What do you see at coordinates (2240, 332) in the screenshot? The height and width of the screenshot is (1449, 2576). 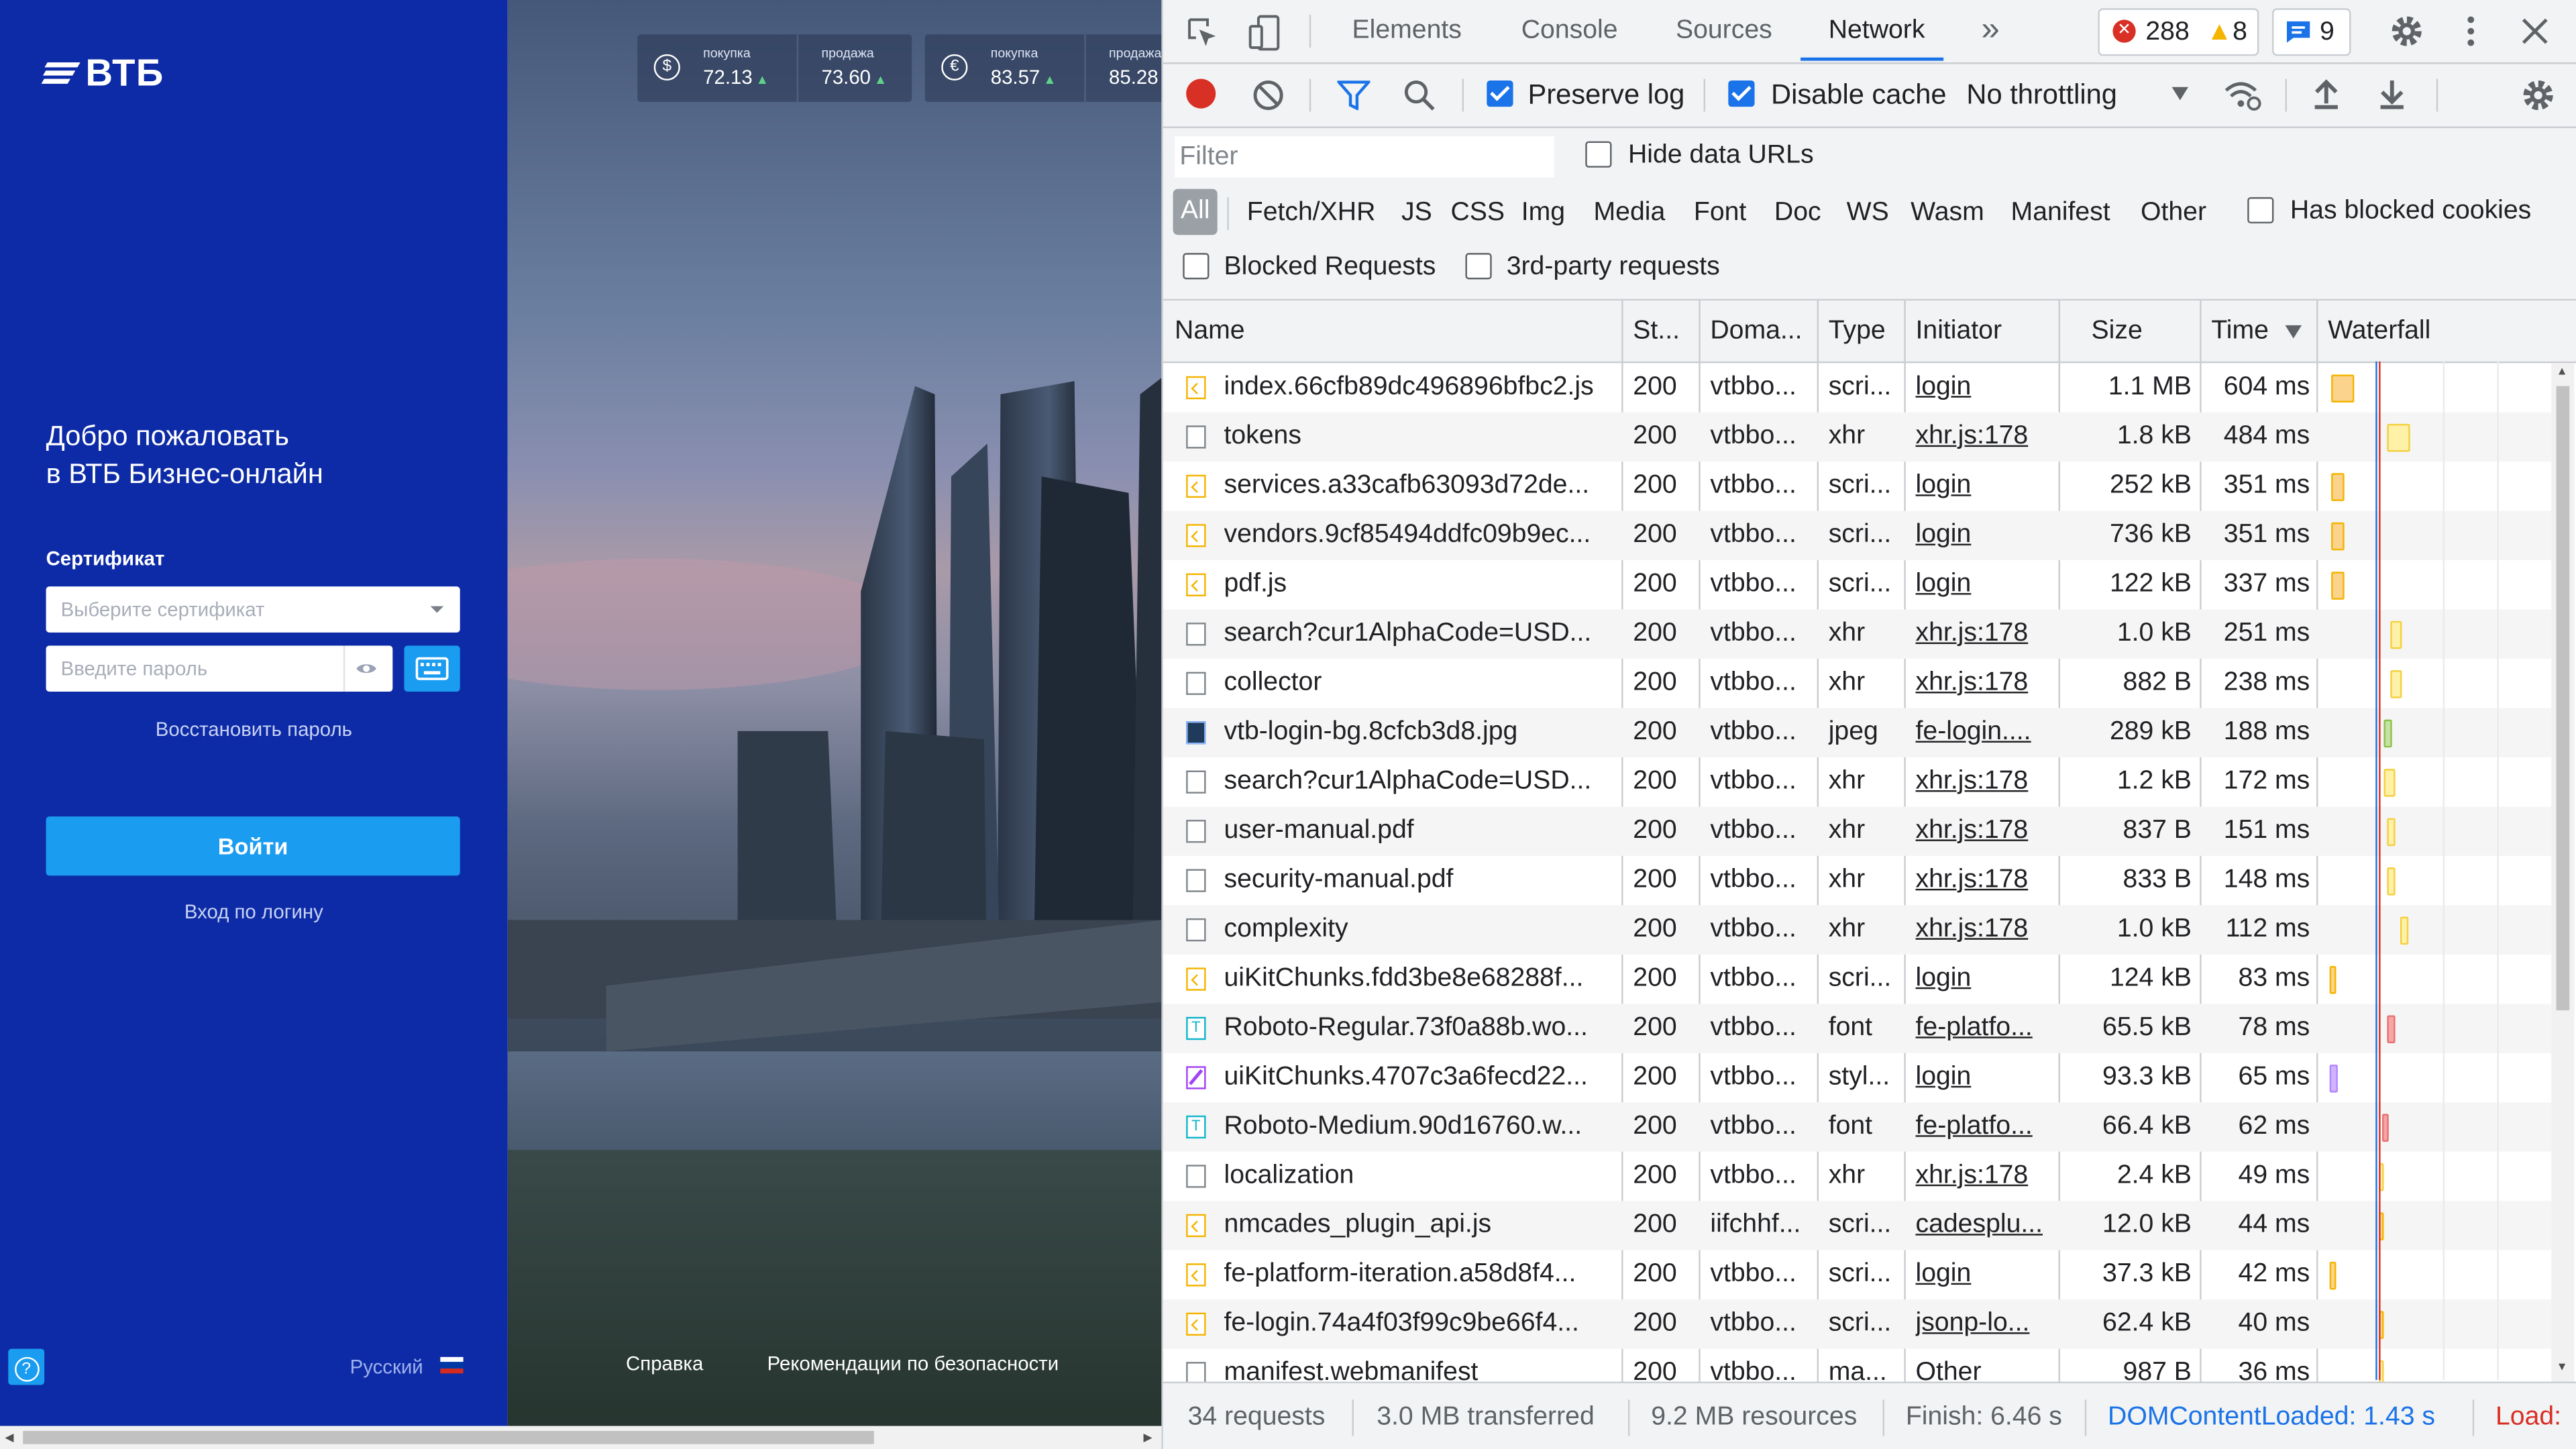 I see `column-time: Time` at bounding box center [2240, 332].